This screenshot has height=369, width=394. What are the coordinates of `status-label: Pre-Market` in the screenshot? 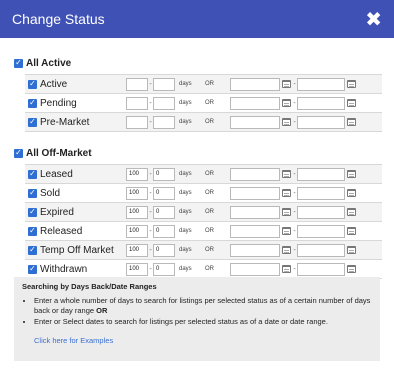 It's located at (65, 122).